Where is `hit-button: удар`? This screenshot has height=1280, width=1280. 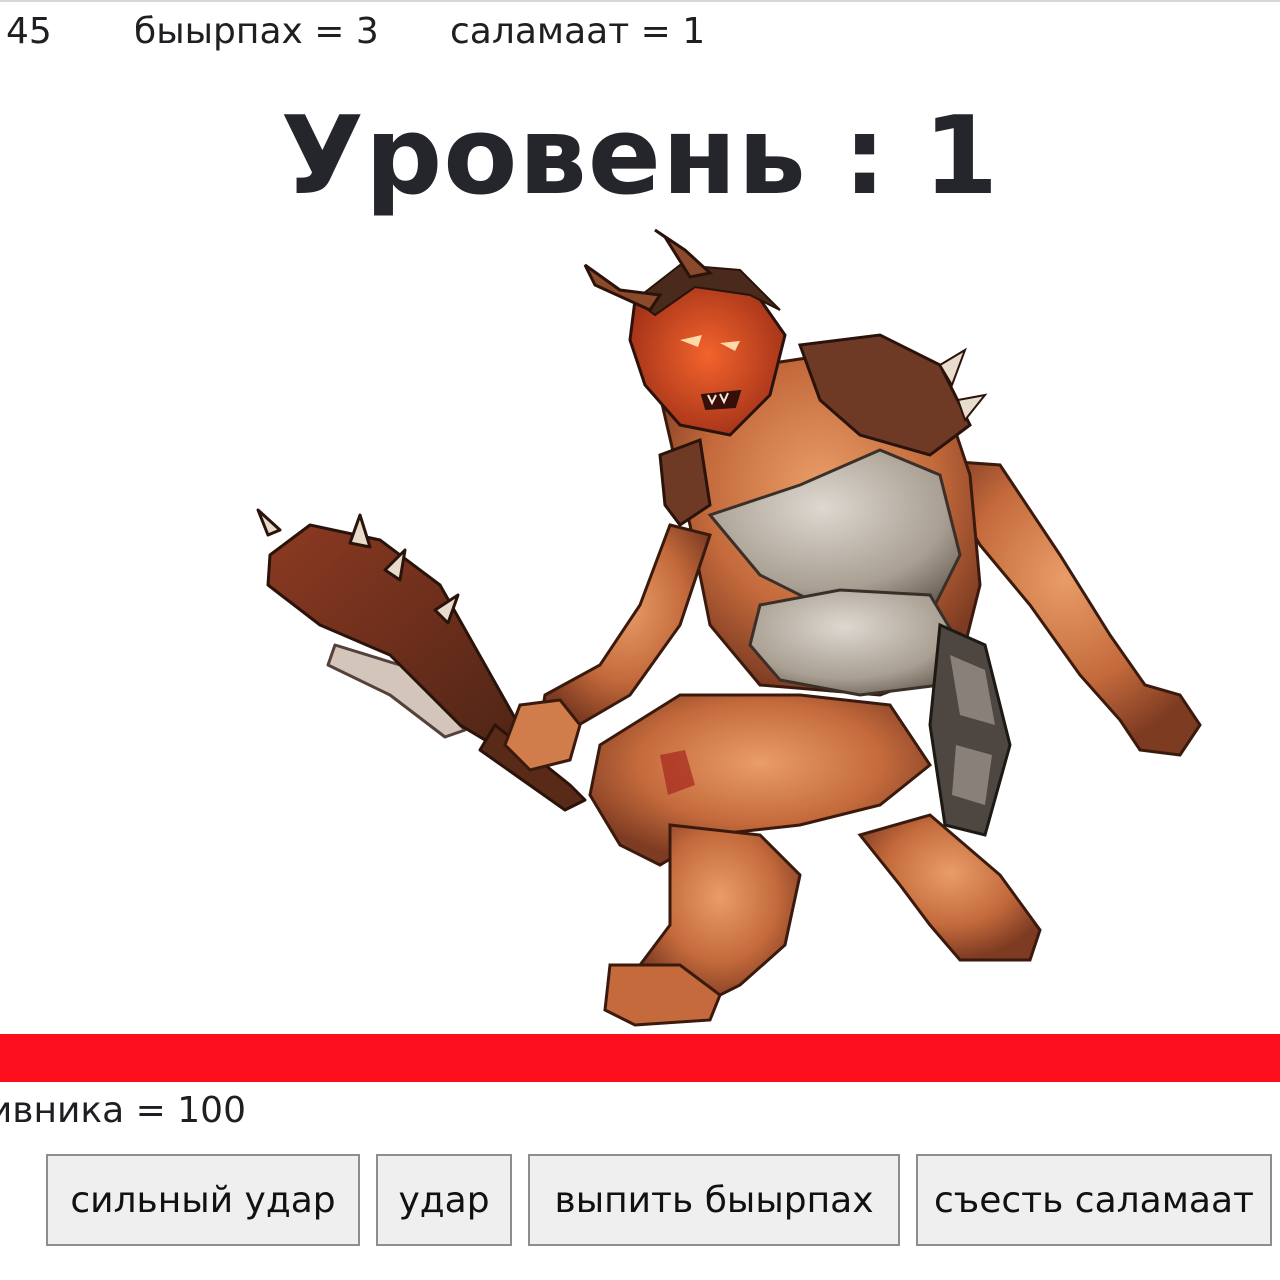
hit-button: удар is located at coordinates (444, 1200).